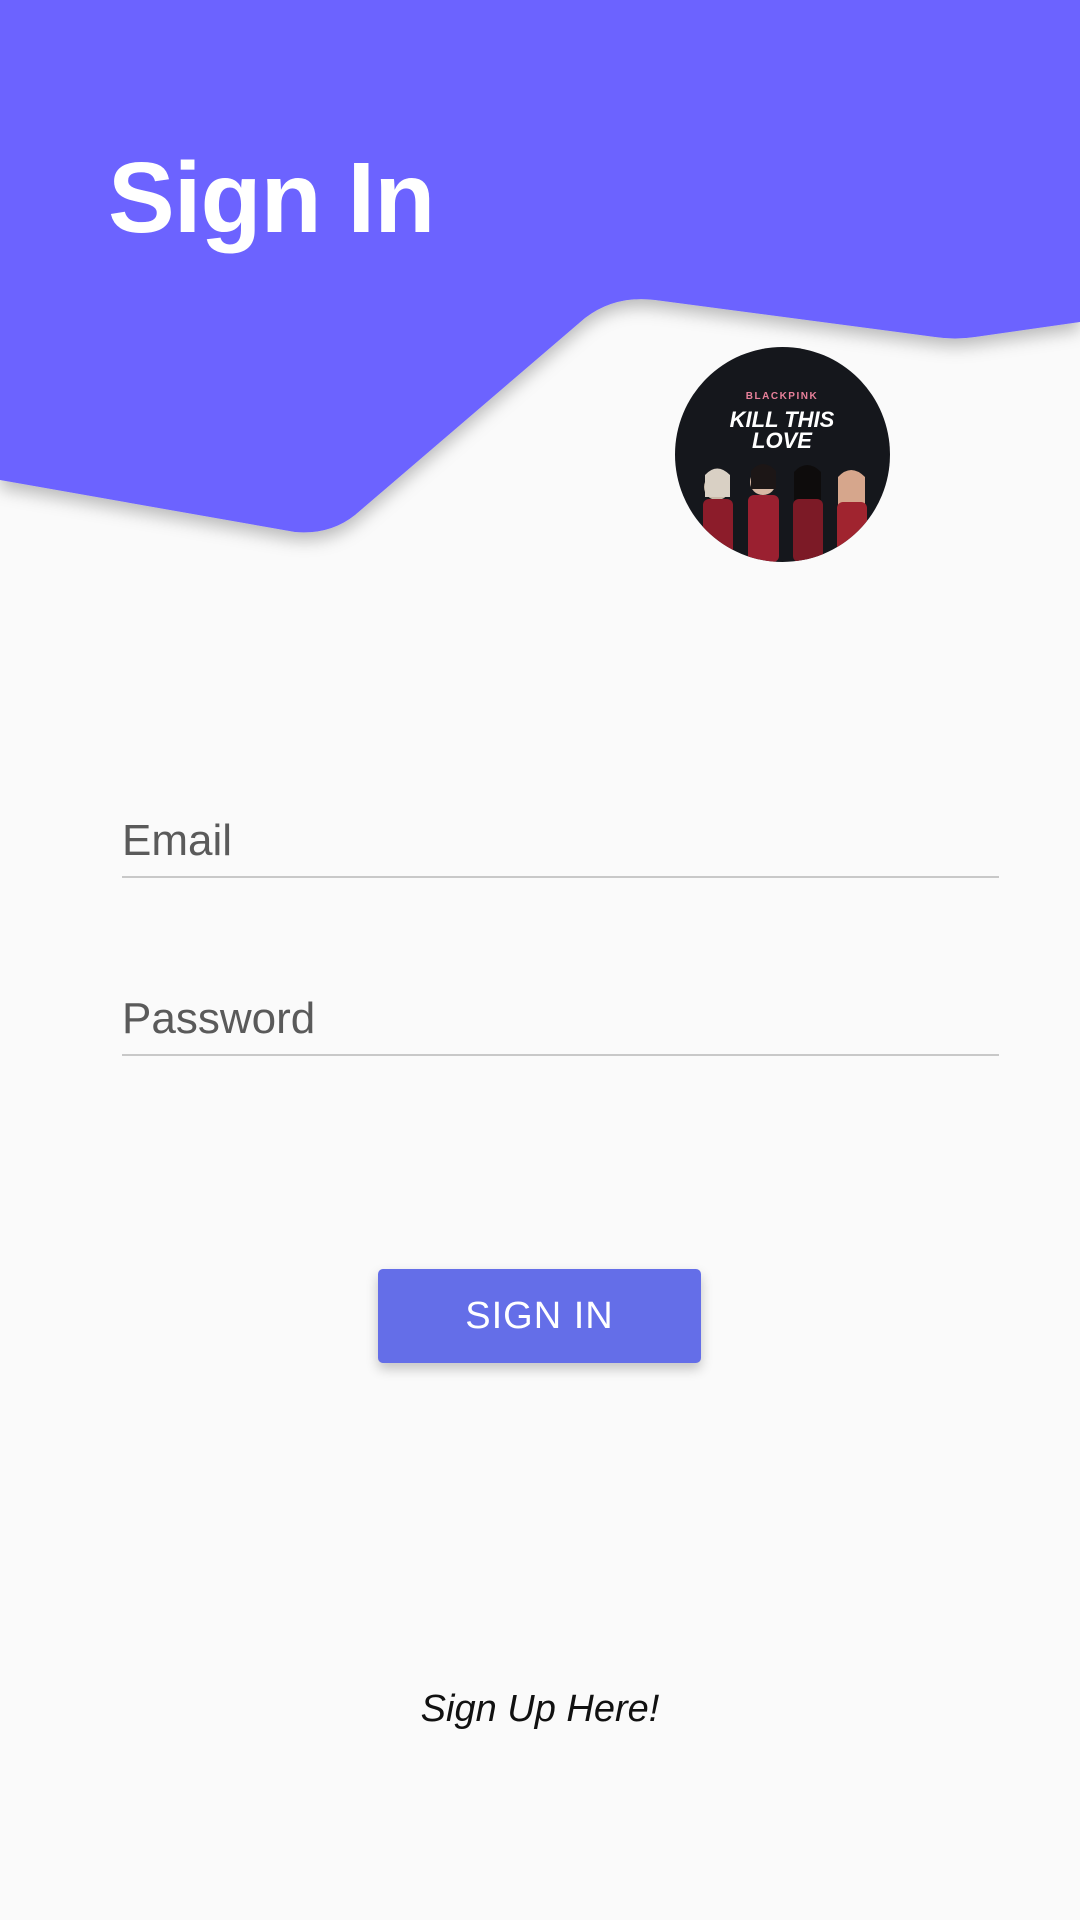  Describe the element at coordinates (271, 198) in the screenshot. I see `page-title: Sign In` at that location.